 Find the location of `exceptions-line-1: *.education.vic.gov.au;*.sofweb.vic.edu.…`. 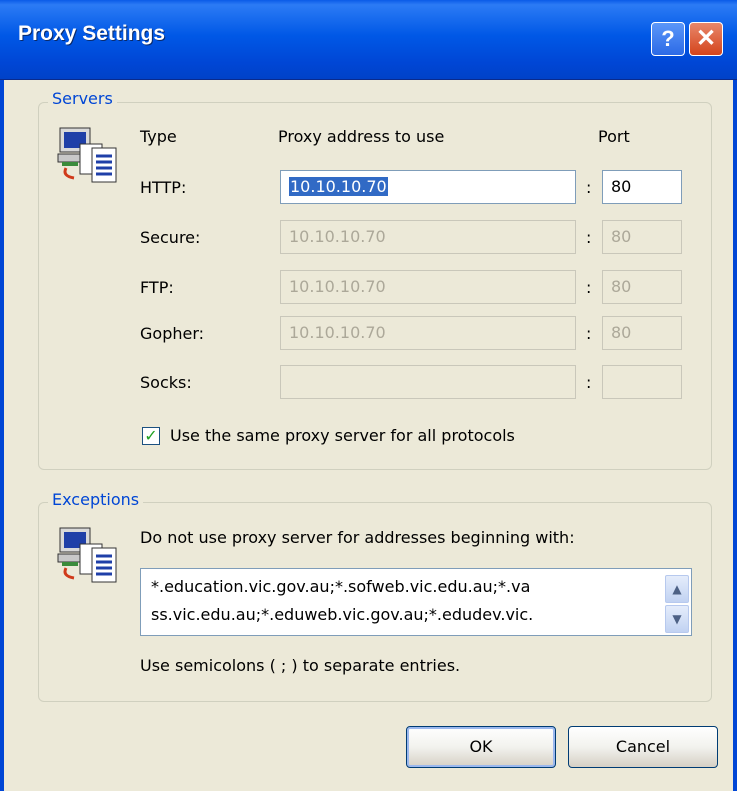

exceptions-line-1: *.education.vic.gov.au;*.sofweb.vic.edu.… is located at coordinates (341, 586).